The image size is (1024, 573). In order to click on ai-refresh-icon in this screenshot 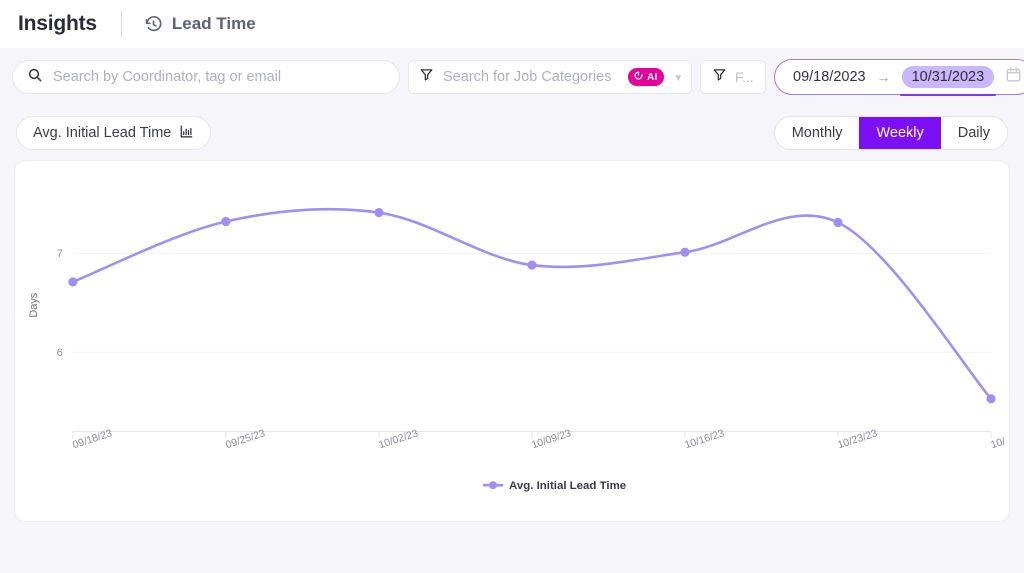, I will do `click(638, 77)`.